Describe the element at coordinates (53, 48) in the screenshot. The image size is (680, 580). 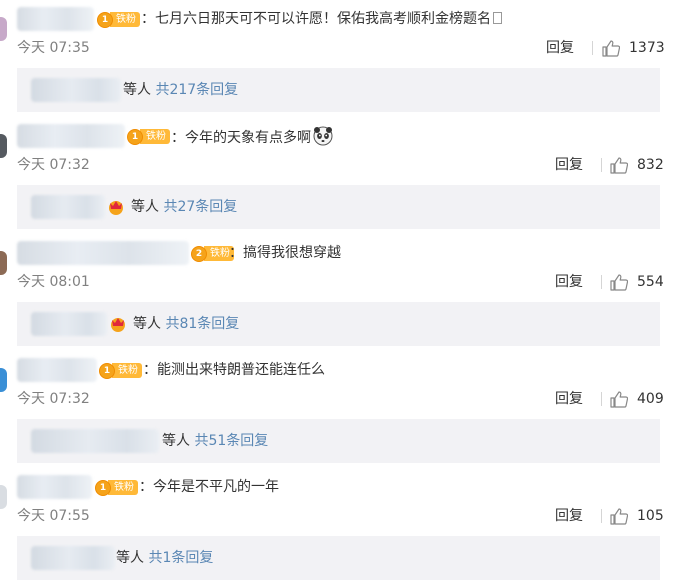
I see `comment-time: 今天 07:35` at that location.